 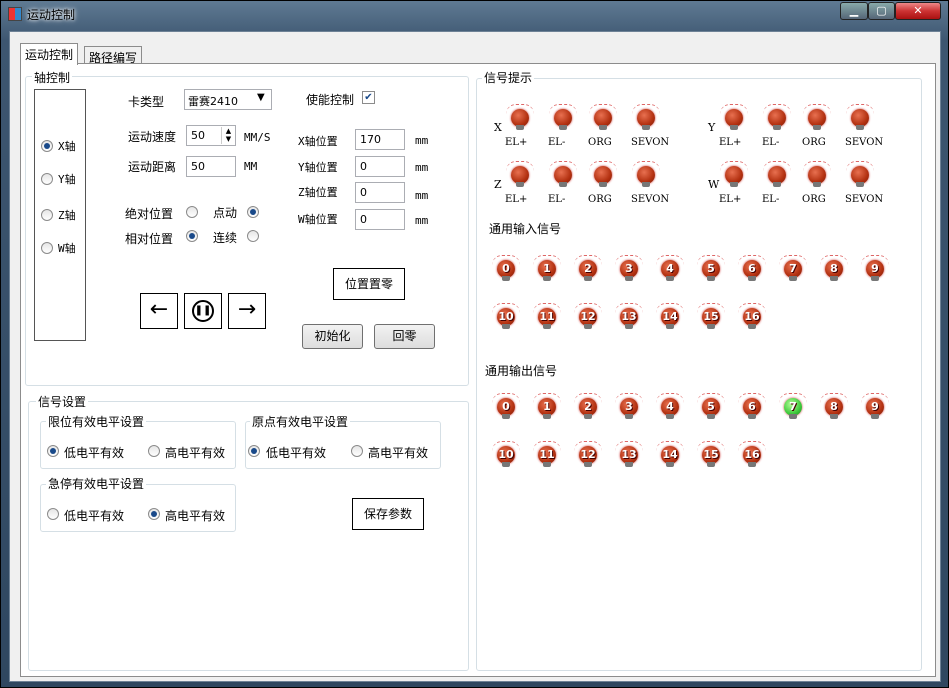 I want to click on radio-continuous, so click(x=253, y=236).